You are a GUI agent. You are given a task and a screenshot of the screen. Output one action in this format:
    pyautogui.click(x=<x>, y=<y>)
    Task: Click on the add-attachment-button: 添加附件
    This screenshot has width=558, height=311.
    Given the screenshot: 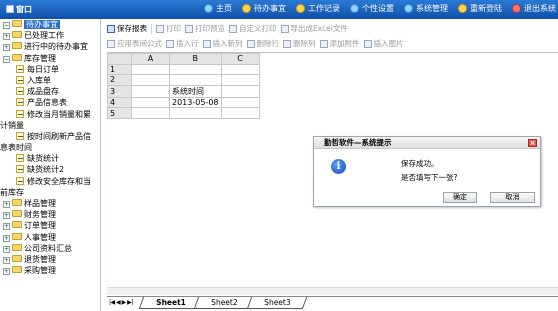 What is the action you would take?
    pyautogui.click(x=339, y=43)
    